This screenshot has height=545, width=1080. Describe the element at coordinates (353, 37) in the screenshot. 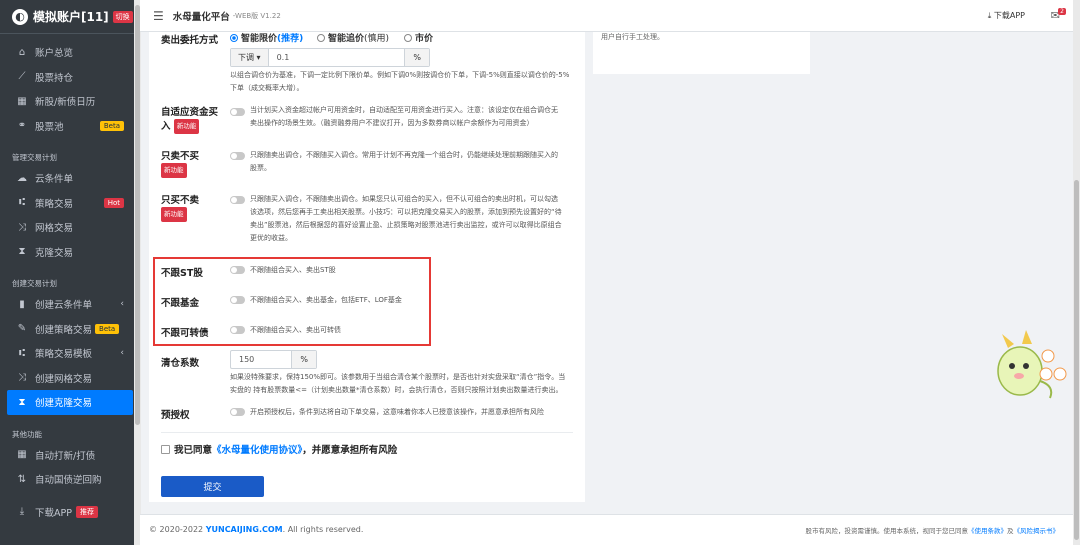

I see `radio-smart-chase: 智能追价 (慎用)` at that location.